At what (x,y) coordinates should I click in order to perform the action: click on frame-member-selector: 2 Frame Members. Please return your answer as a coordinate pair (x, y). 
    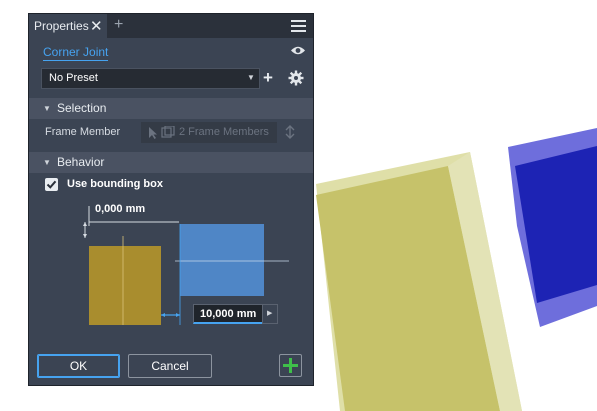
    Looking at the image, I should click on (209, 132).